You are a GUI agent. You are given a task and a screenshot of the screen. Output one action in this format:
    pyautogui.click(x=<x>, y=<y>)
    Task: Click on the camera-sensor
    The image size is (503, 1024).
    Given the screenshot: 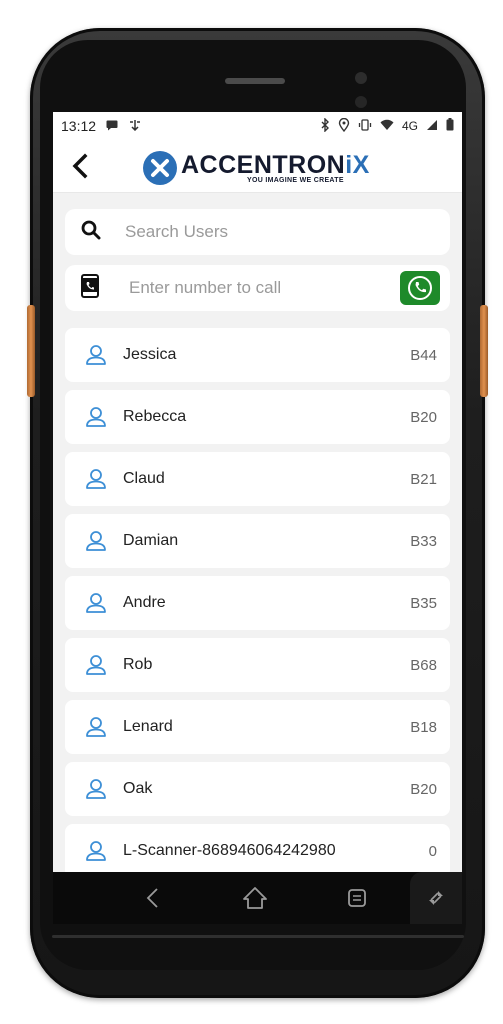 What is the action you would take?
    pyautogui.click(x=361, y=78)
    